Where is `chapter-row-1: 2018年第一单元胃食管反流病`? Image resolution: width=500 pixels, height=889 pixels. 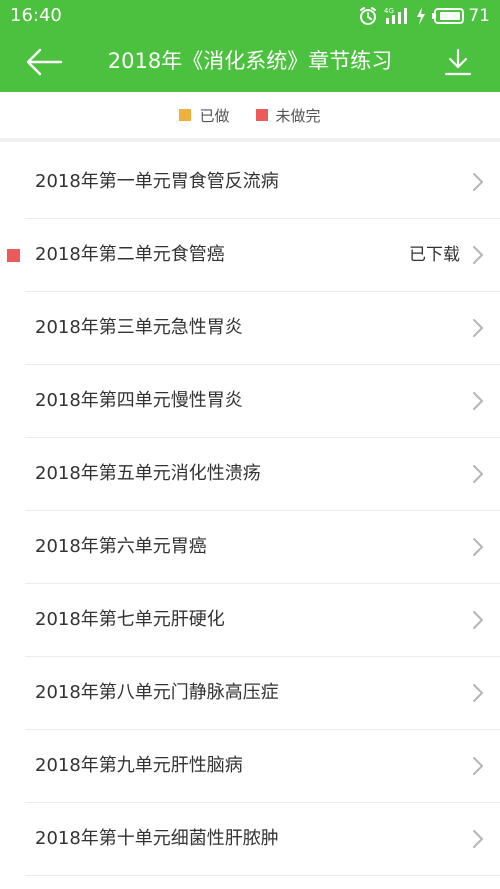 chapter-row-1: 2018年第一单元胃食管反流病 is located at coordinates (250, 182).